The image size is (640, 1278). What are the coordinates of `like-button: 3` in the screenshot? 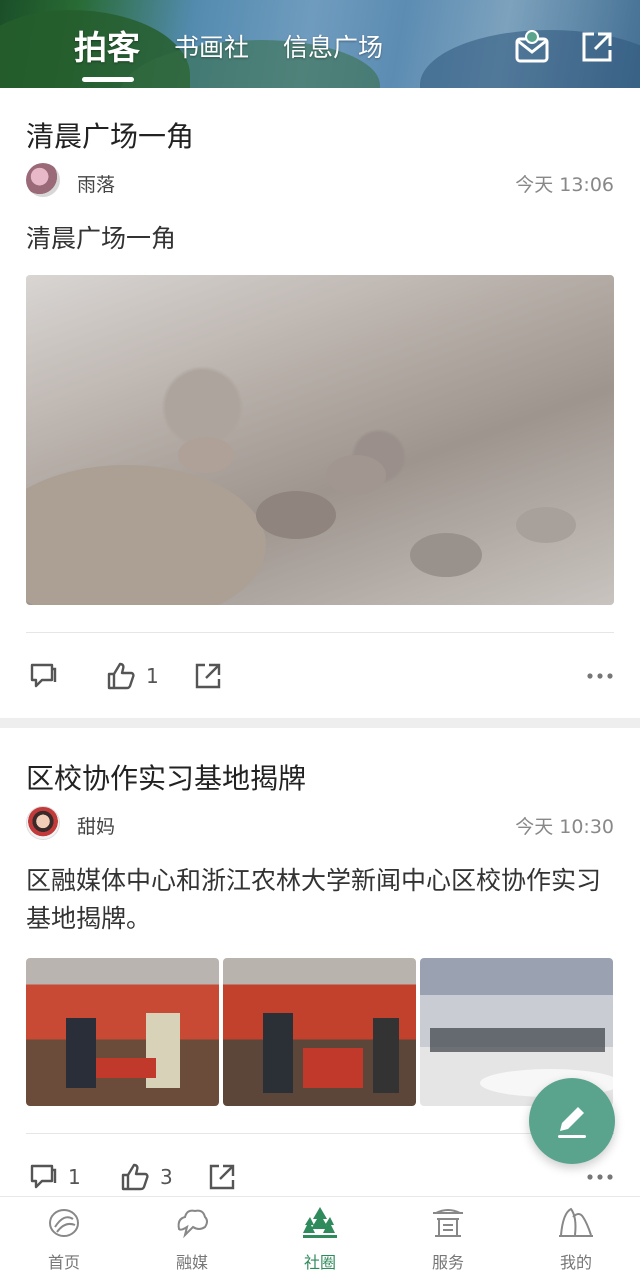 It's located at (146, 1177).